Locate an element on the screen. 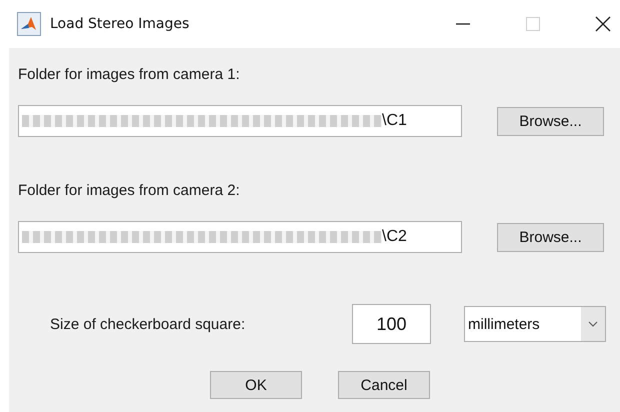 The height and width of the screenshot is (412, 620). window-title: Load Stereo Images is located at coordinates (120, 24).